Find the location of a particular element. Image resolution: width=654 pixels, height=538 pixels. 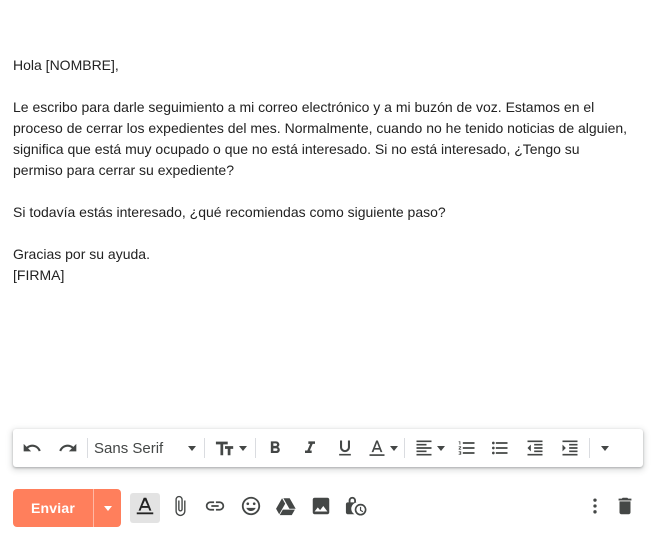

redo-icon is located at coordinates (68, 448).